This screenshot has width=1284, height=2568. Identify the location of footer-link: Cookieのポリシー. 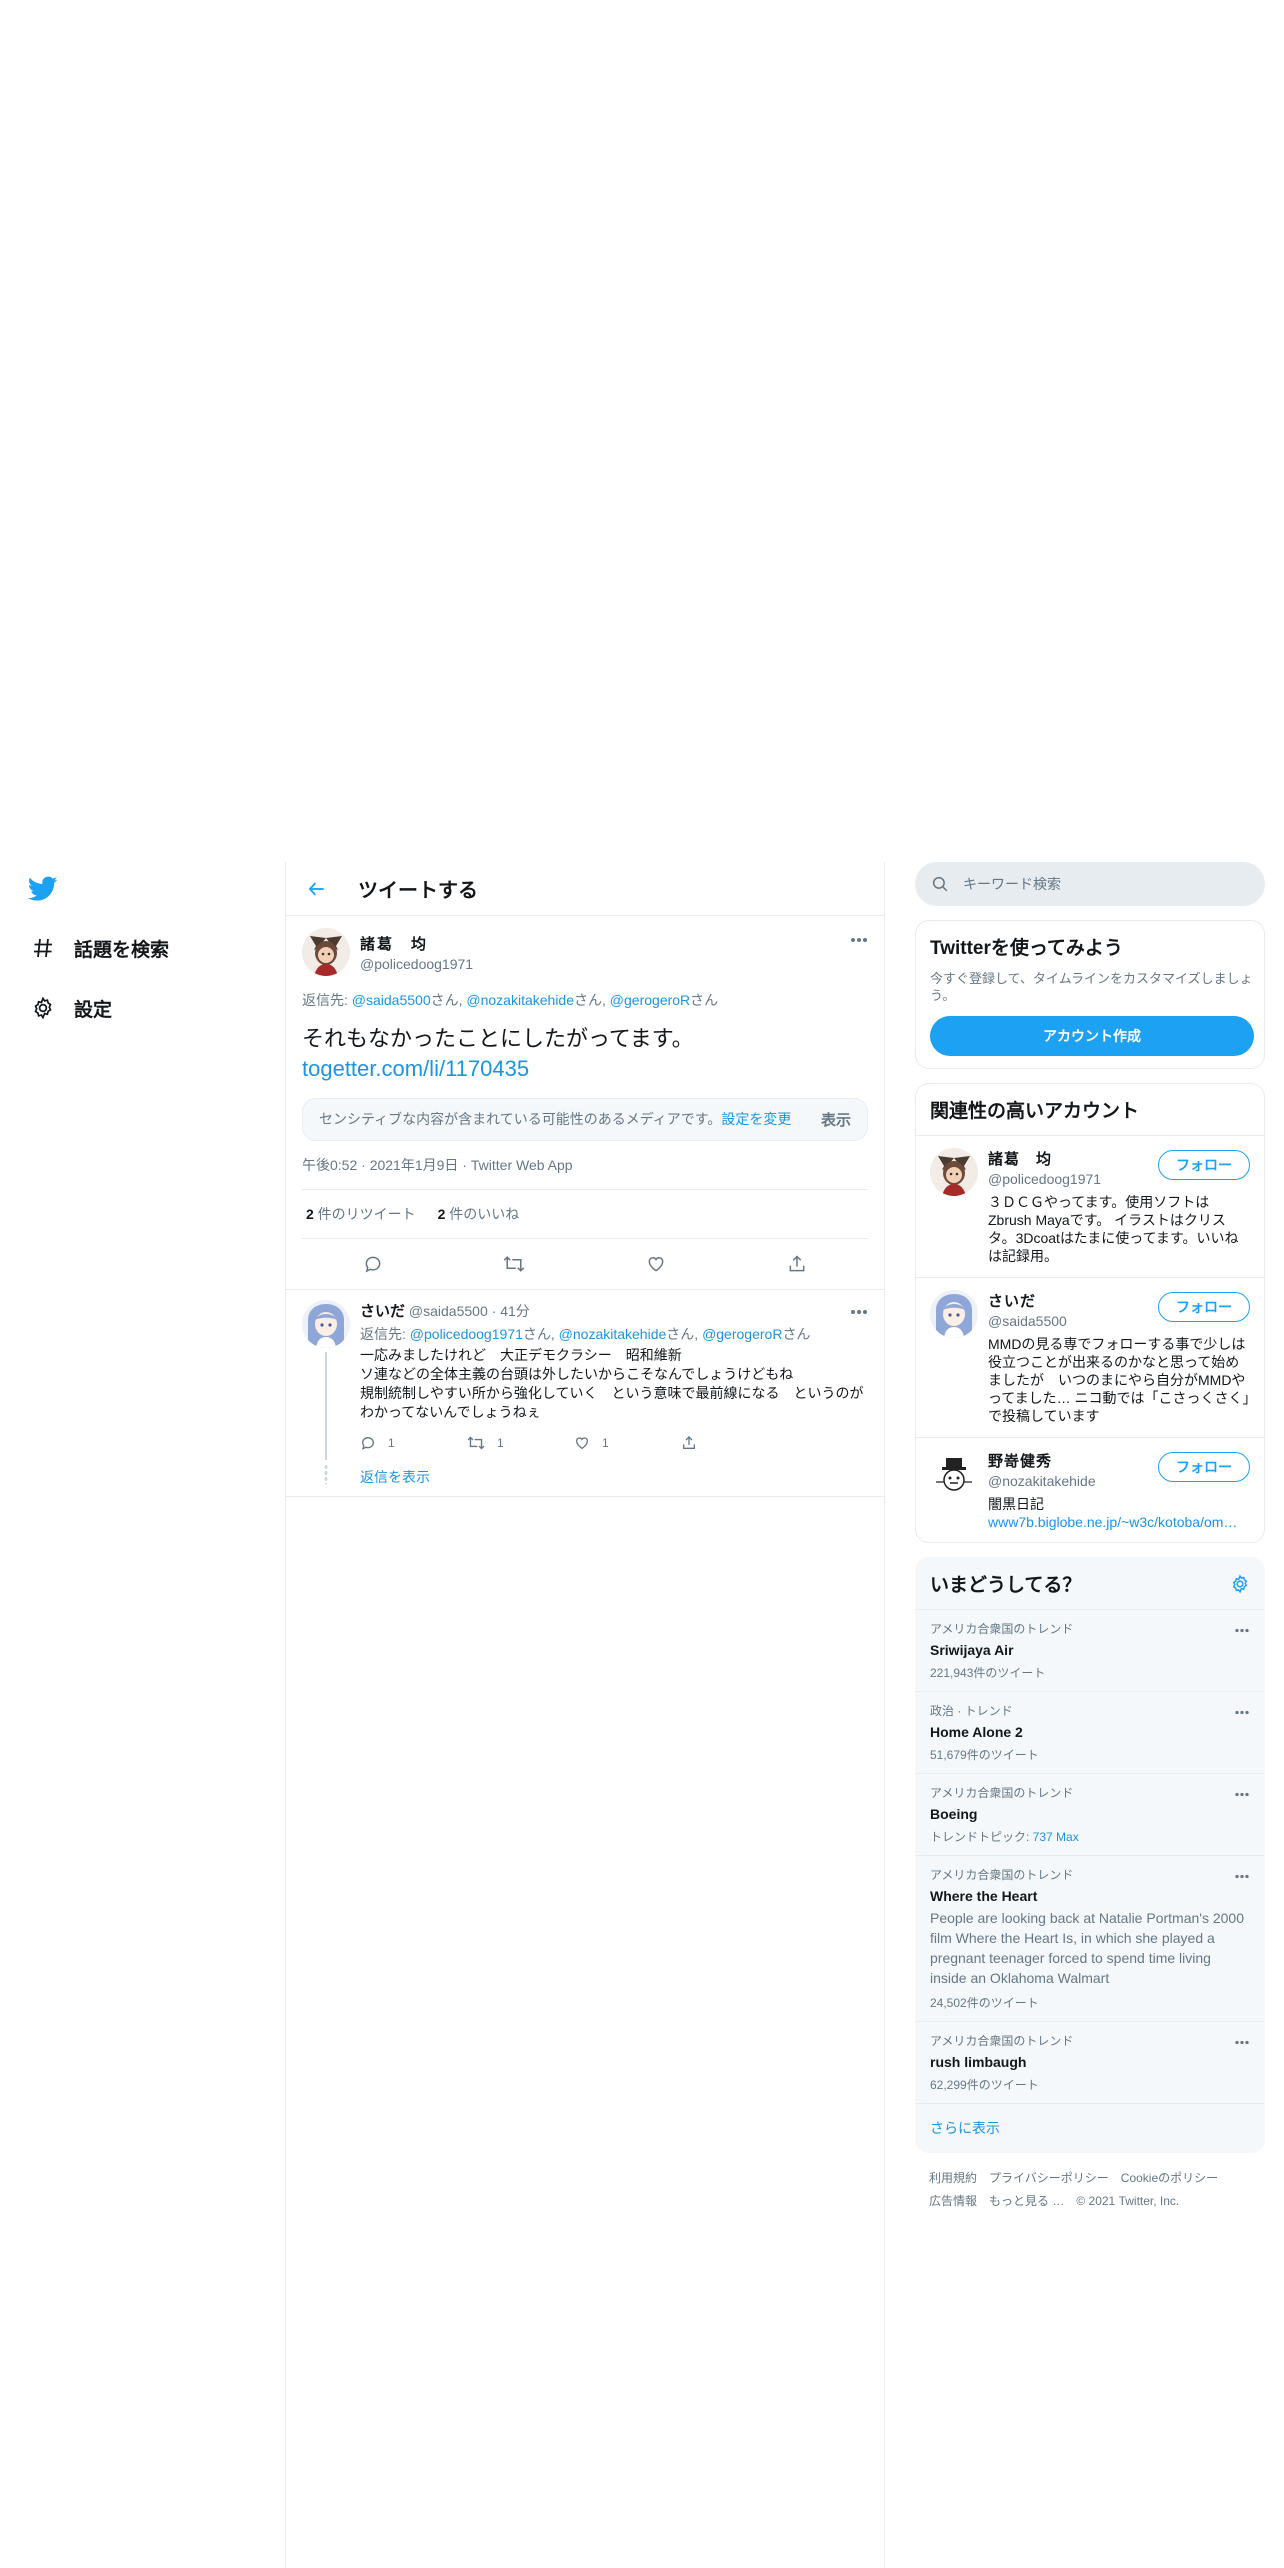
(1169, 2178).